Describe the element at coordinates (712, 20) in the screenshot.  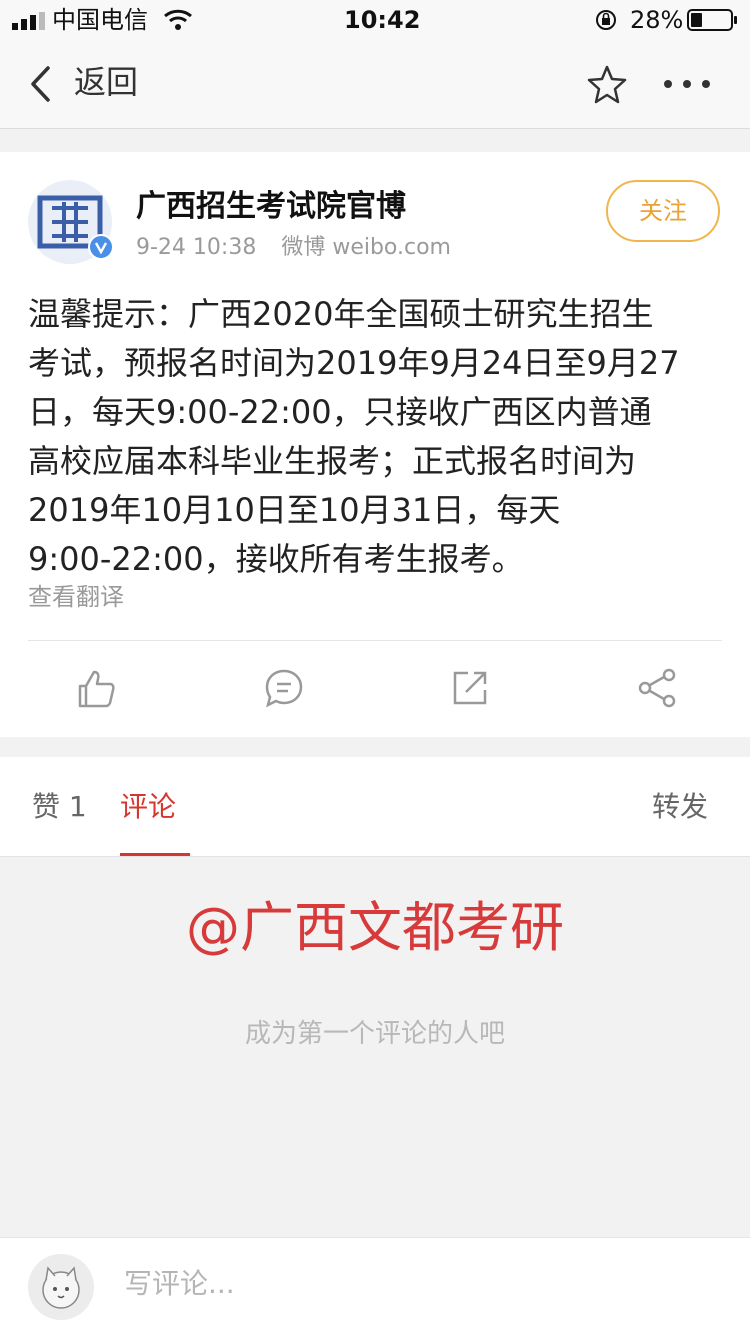
I see `battery-icon` at that location.